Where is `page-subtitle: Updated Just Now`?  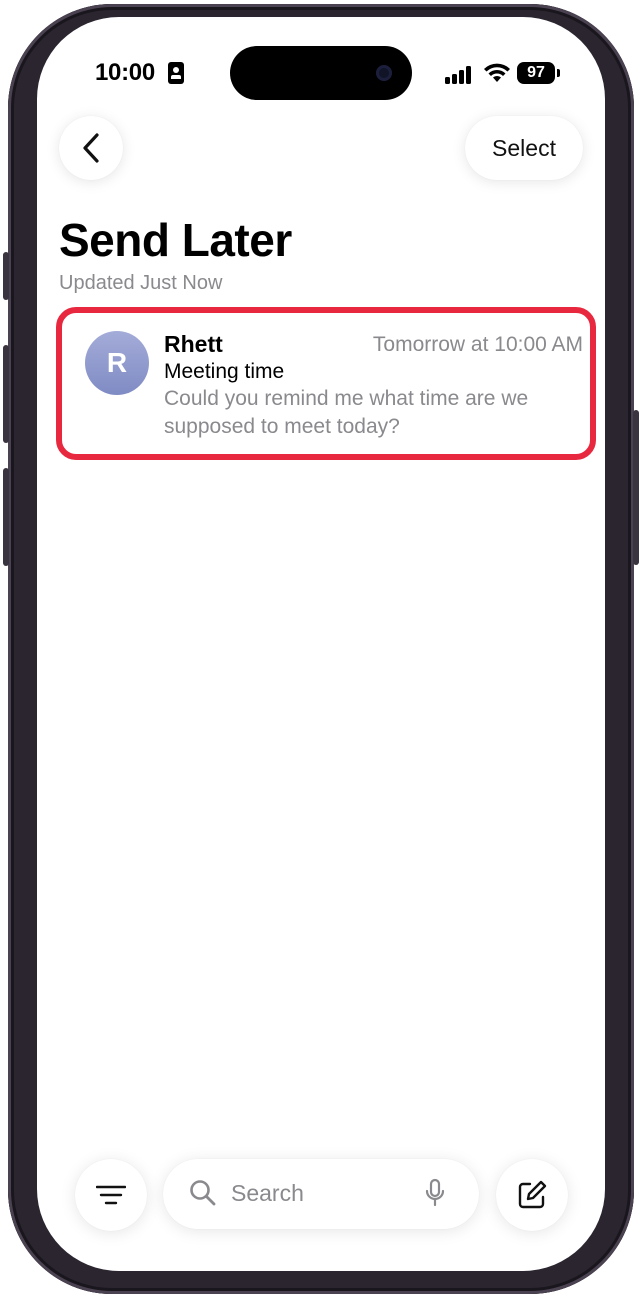
page-subtitle: Updated Just Now is located at coordinates (141, 283).